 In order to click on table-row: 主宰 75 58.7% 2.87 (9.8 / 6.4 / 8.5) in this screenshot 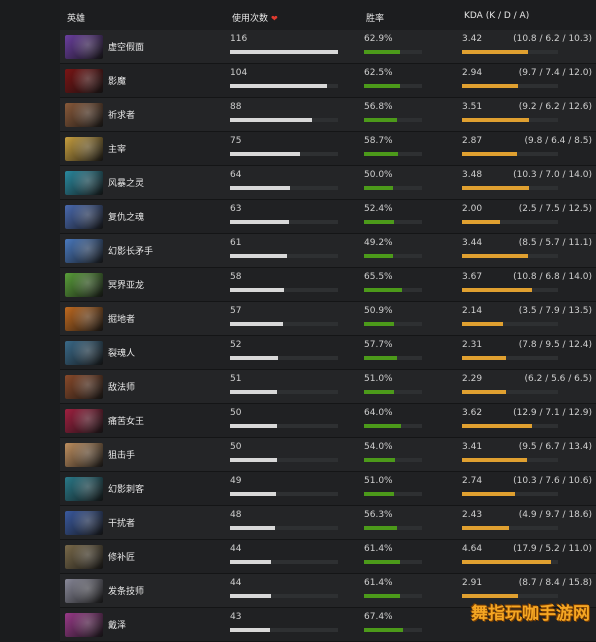, I will do `click(328, 149)`.